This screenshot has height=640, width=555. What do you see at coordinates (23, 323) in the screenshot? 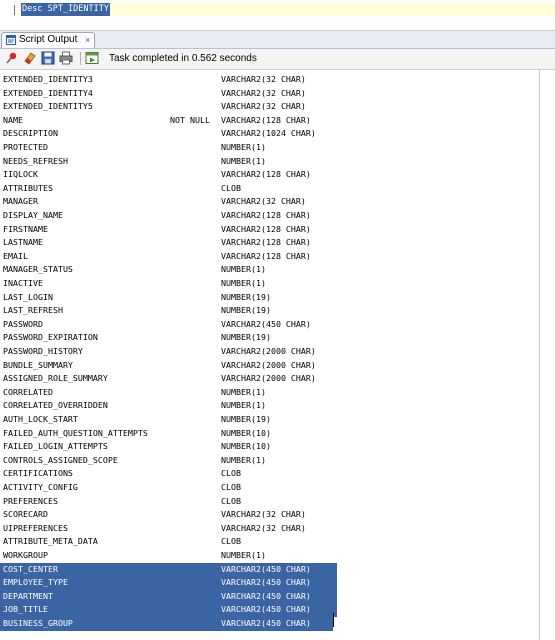
I see `column-name: PASSWORD` at bounding box center [23, 323].